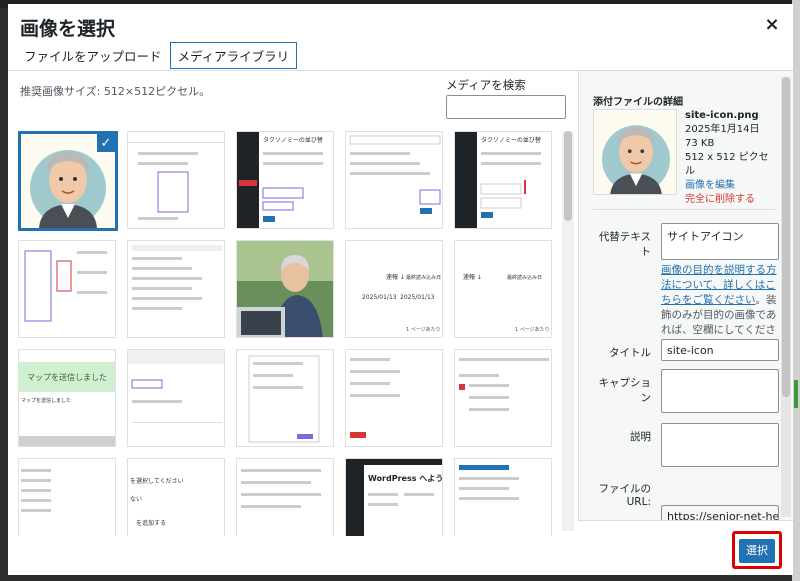 This screenshot has height=581, width=800. I want to click on screenshot-thumbnail: WordPress へようこそ!, so click(394, 497).